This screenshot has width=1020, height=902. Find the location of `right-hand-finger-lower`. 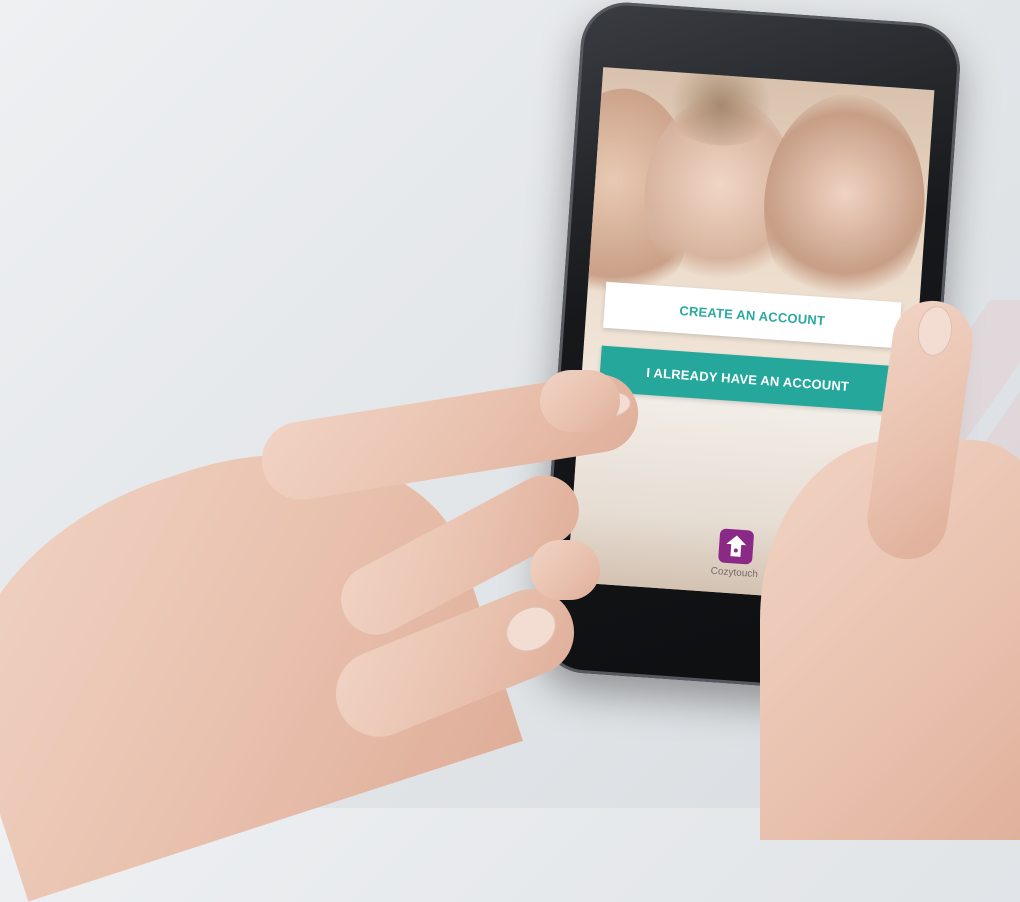

right-hand-finger-lower is located at coordinates (565, 570).